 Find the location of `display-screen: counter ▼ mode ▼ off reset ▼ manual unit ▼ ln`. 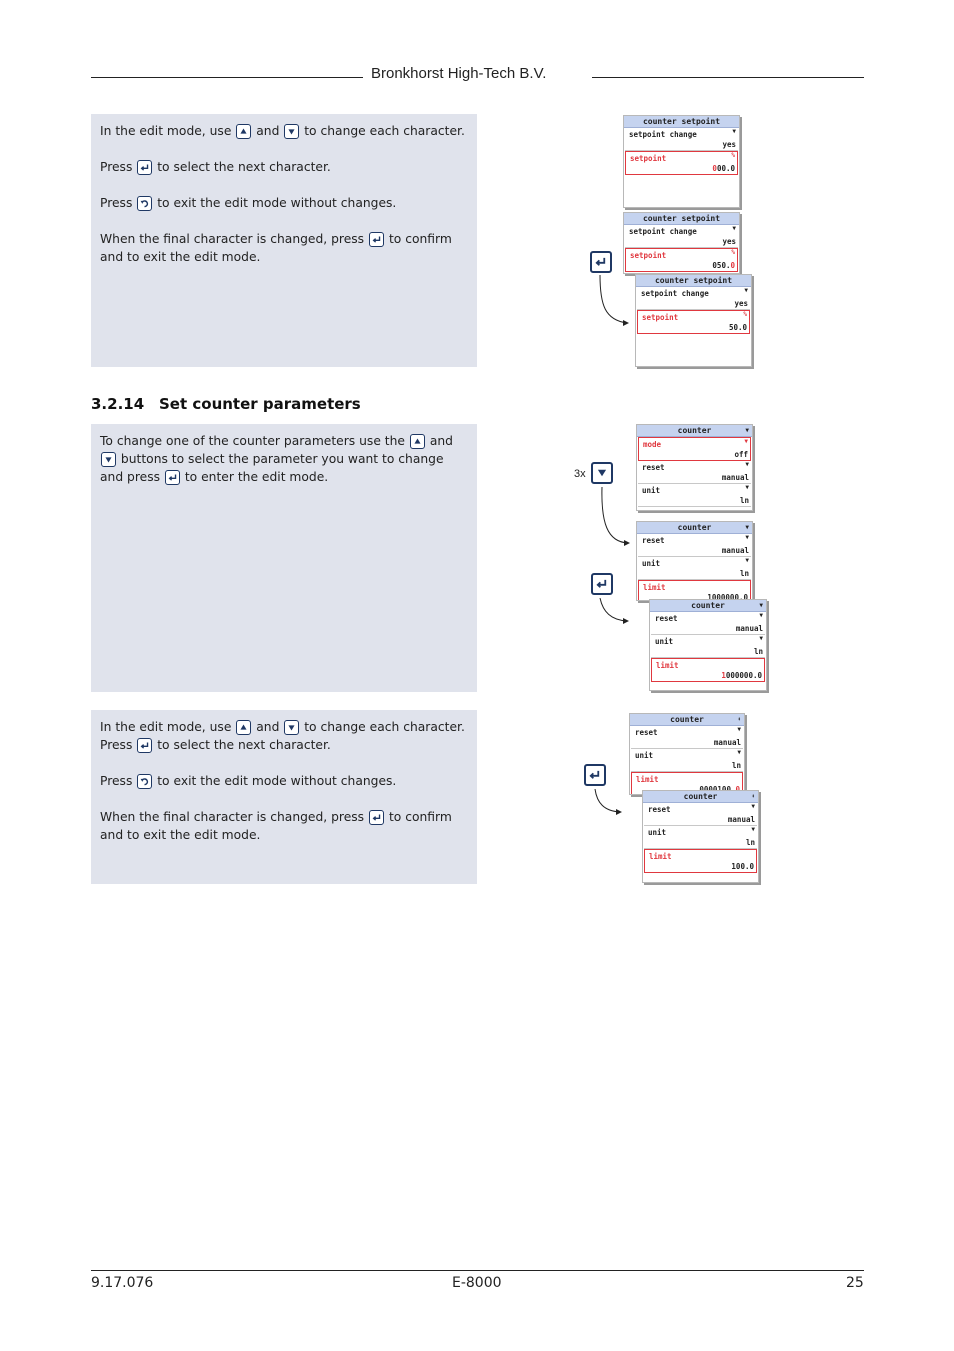

display-screen: counter ▼ mode ▼ off reset ▼ manual unit ▼ ln is located at coordinates (694, 467).